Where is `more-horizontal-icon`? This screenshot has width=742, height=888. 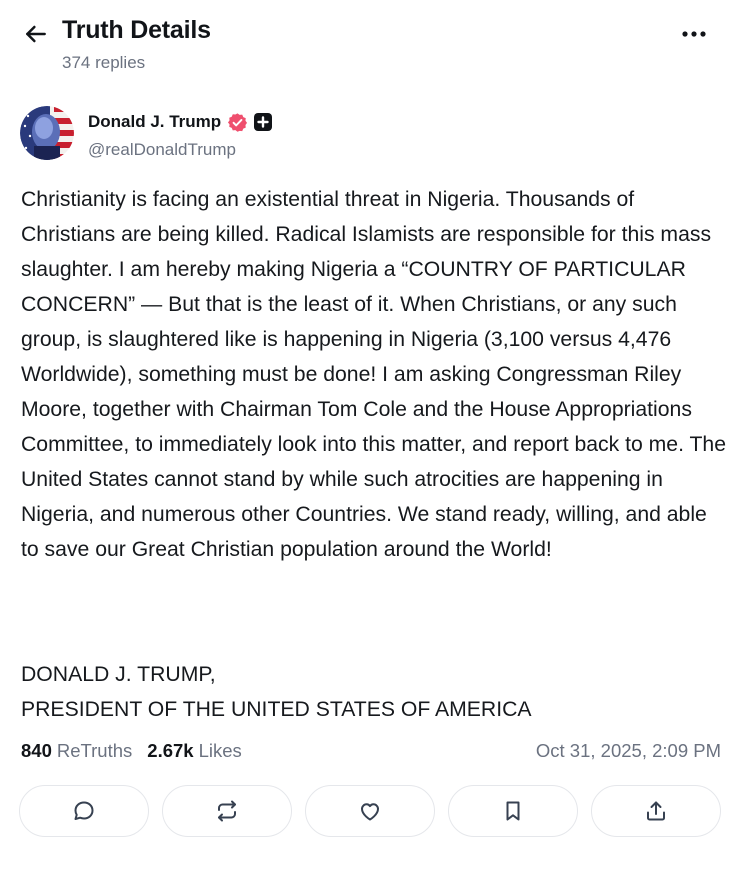 more-horizontal-icon is located at coordinates (694, 34).